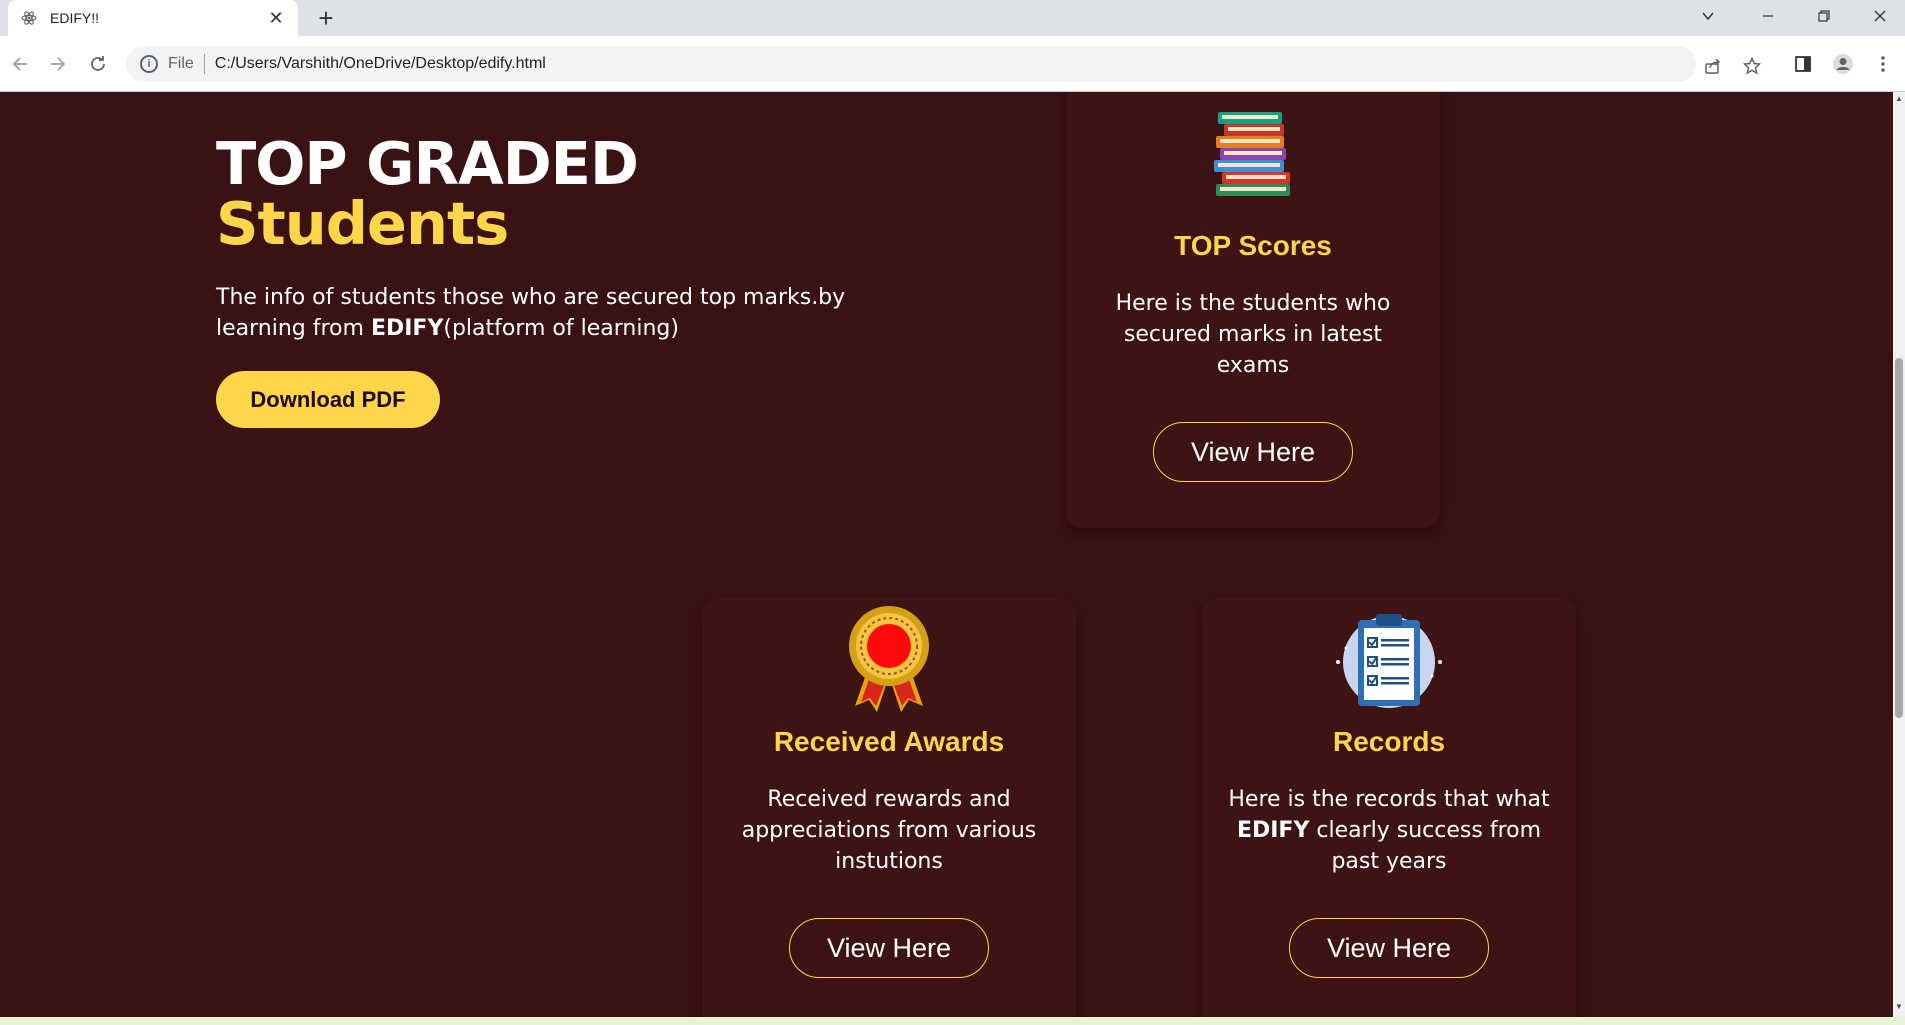 This screenshot has height=1025, width=1905. What do you see at coordinates (889, 741) in the screenshot?
I see `awards-title: Received Awards` at bounding box center [889, 741].